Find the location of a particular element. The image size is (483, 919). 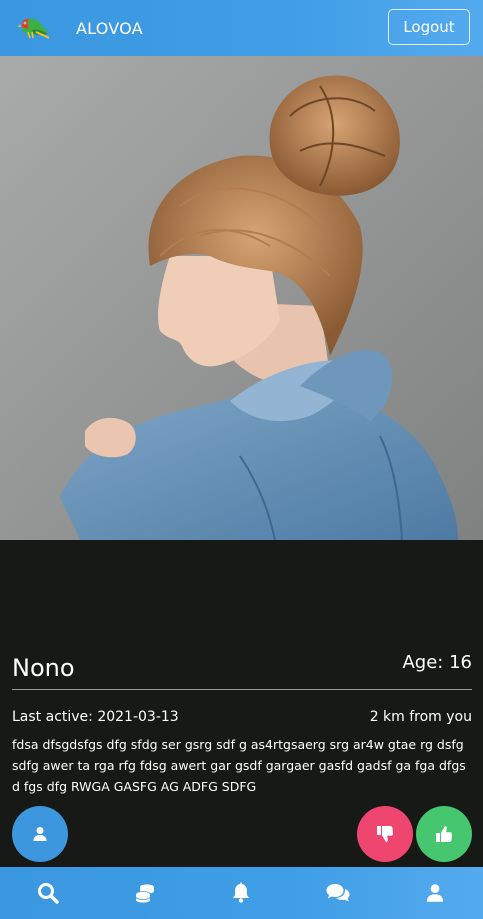

nav-alerts is located at coordinates (241, 893).